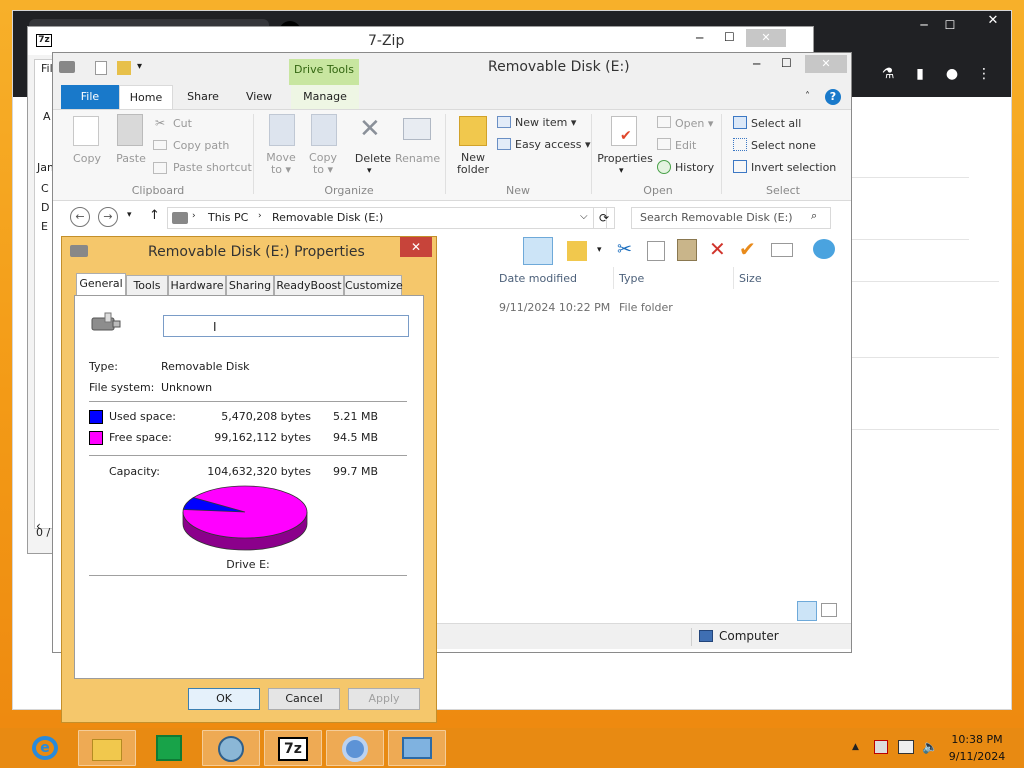 The width and height of the screenshot is (1024, 768). What do you see at coordinates (373, 285) in the screenshot?
I see `tab-customize: Customize` at bounding box center [373, 285].